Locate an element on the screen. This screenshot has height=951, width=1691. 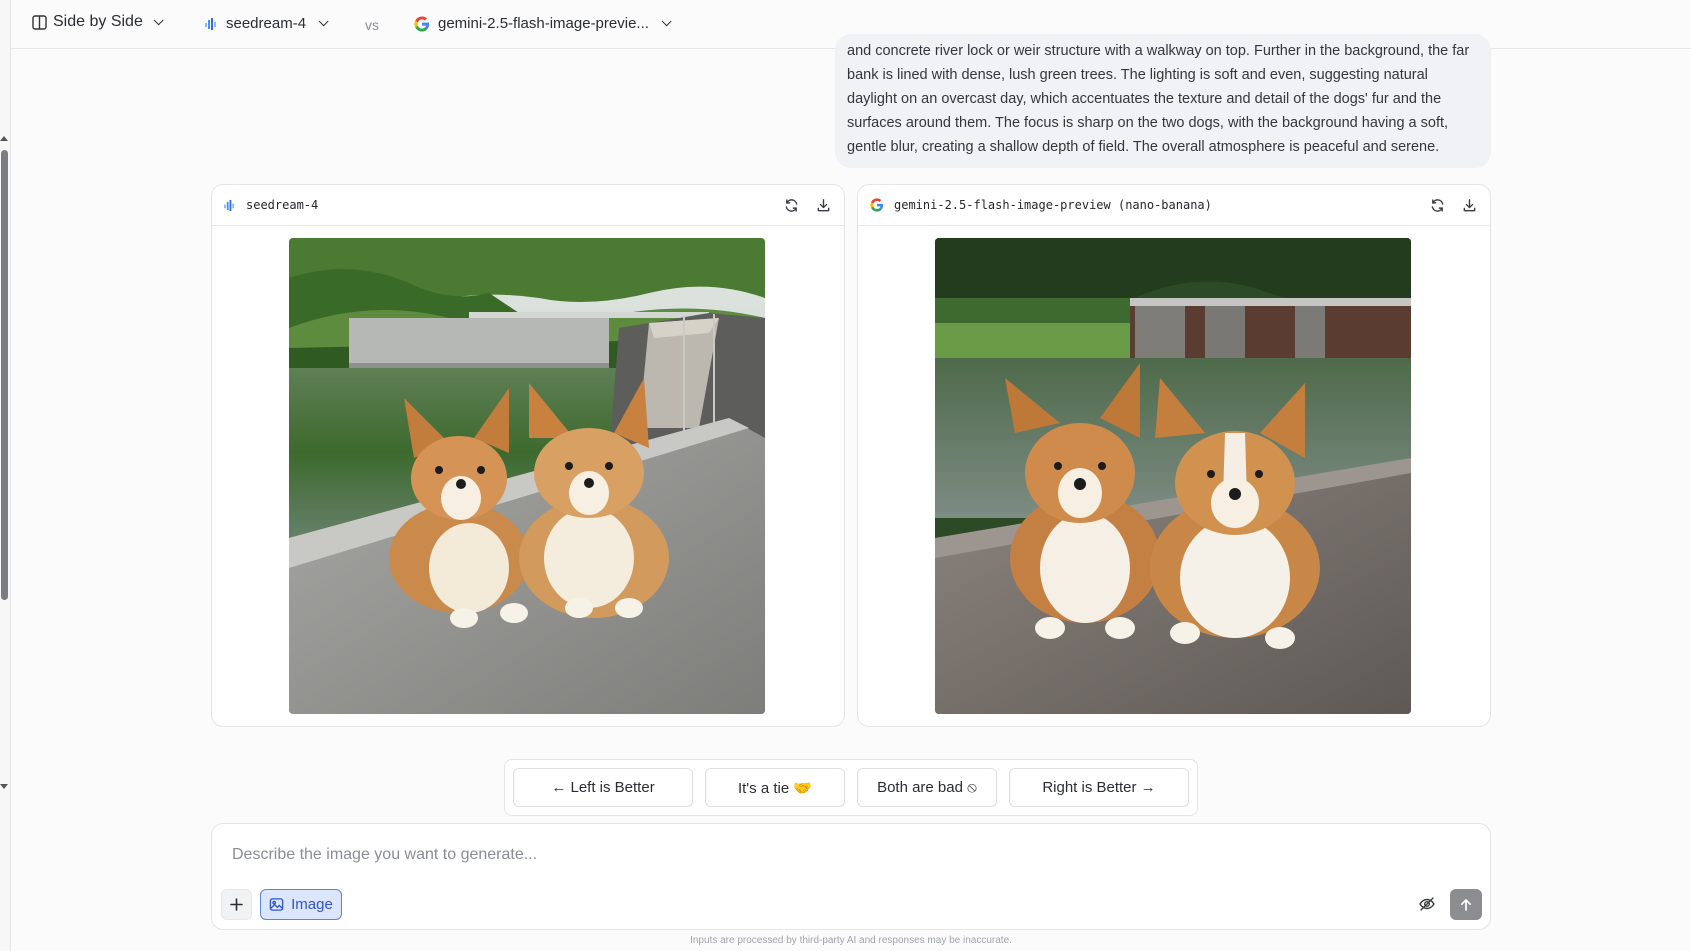
generated-image-left is located at coordinates (527, 476).